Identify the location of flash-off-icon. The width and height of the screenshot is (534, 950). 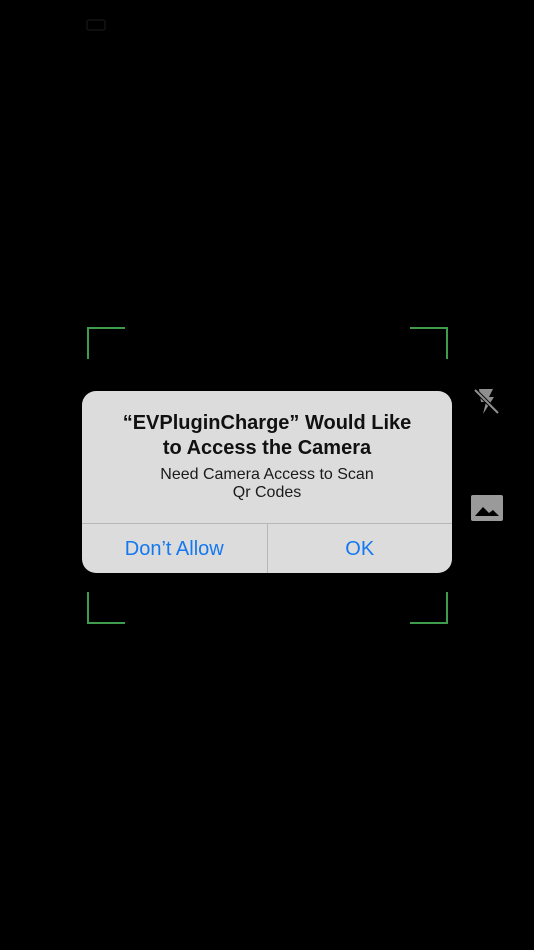
(486, 401).